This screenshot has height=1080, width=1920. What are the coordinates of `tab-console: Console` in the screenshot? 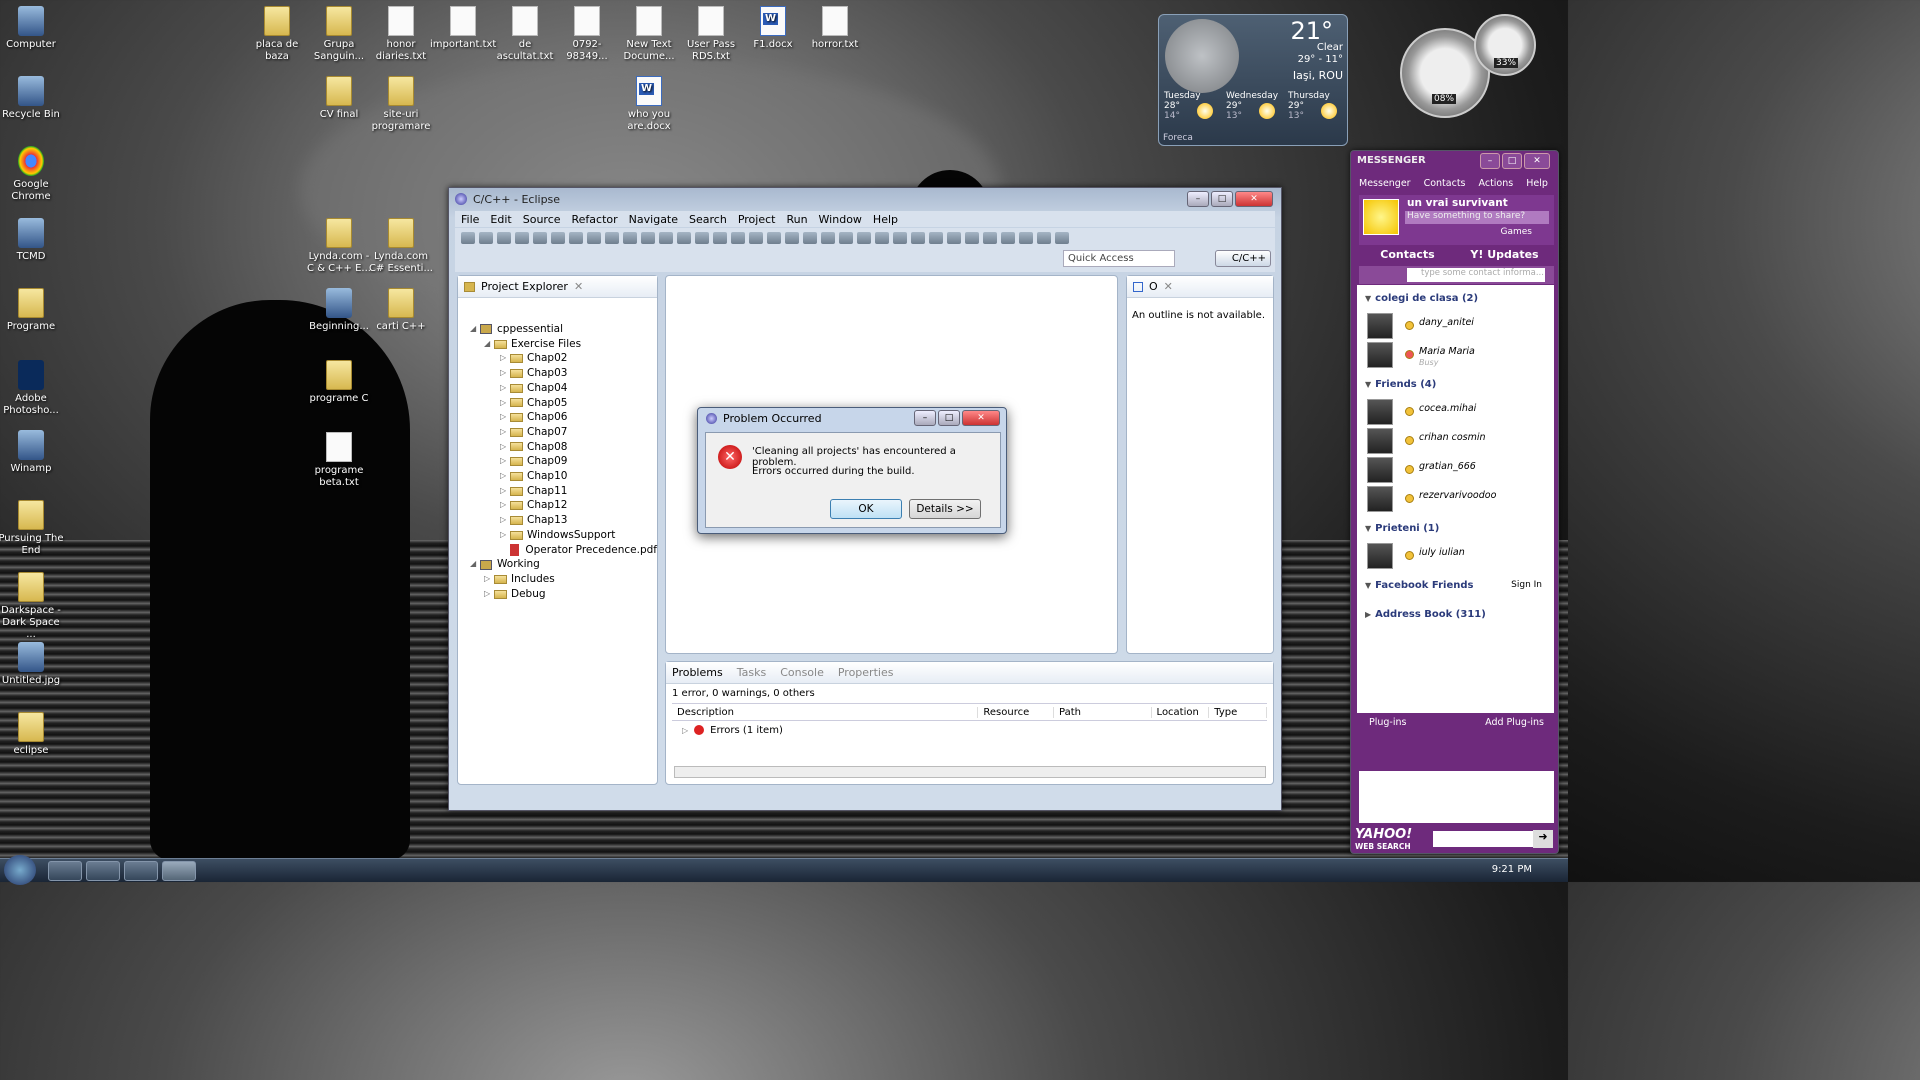 It's located at (802, 672).